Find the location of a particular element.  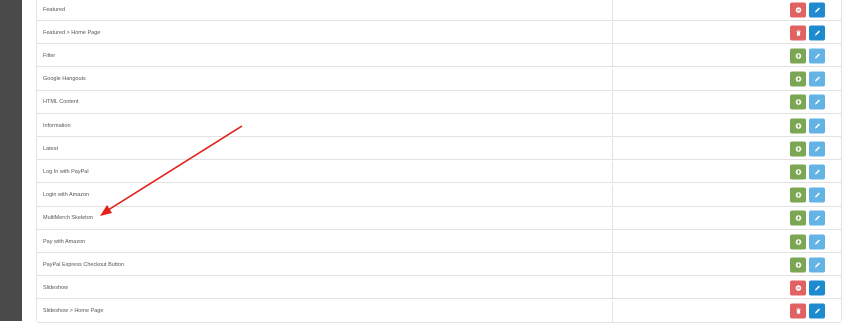

module-name: HTML Content is located at coordinates (61, 102).